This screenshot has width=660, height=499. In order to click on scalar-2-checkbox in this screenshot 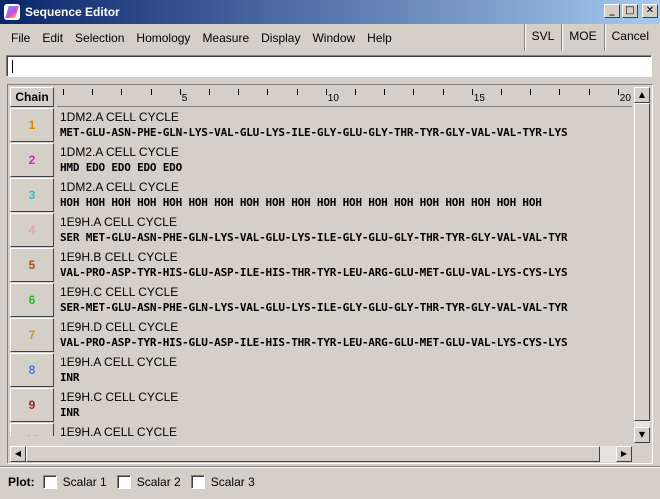, I will do `click(123, 481)`.